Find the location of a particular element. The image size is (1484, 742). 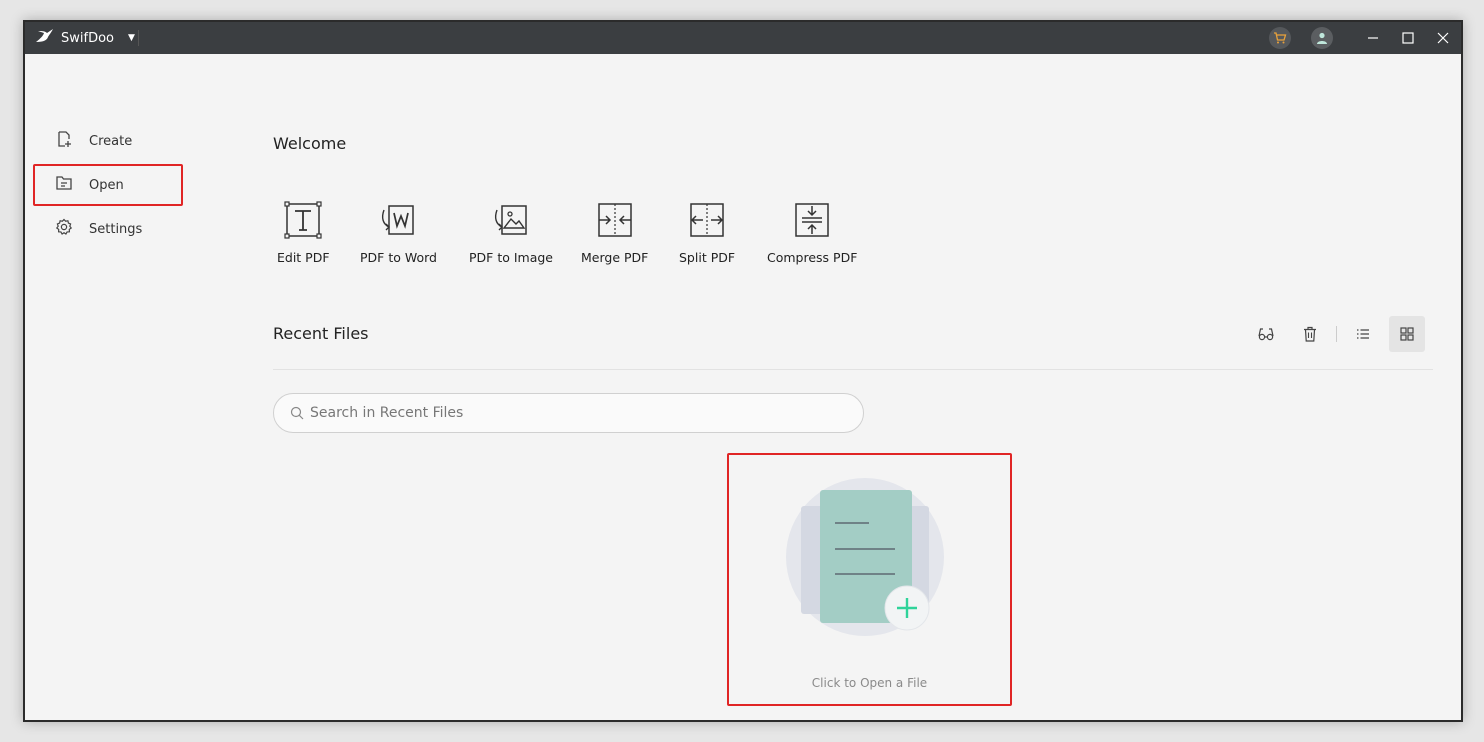

user-icon is located at coordinates (1322, 38).